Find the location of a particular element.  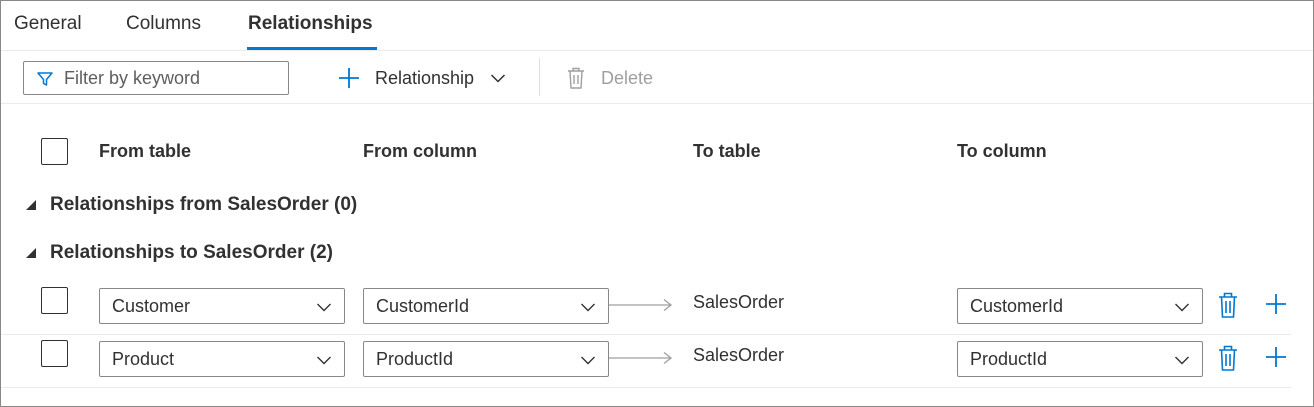

toolbar: Relationship Delete is located at coordinates (657, 78).